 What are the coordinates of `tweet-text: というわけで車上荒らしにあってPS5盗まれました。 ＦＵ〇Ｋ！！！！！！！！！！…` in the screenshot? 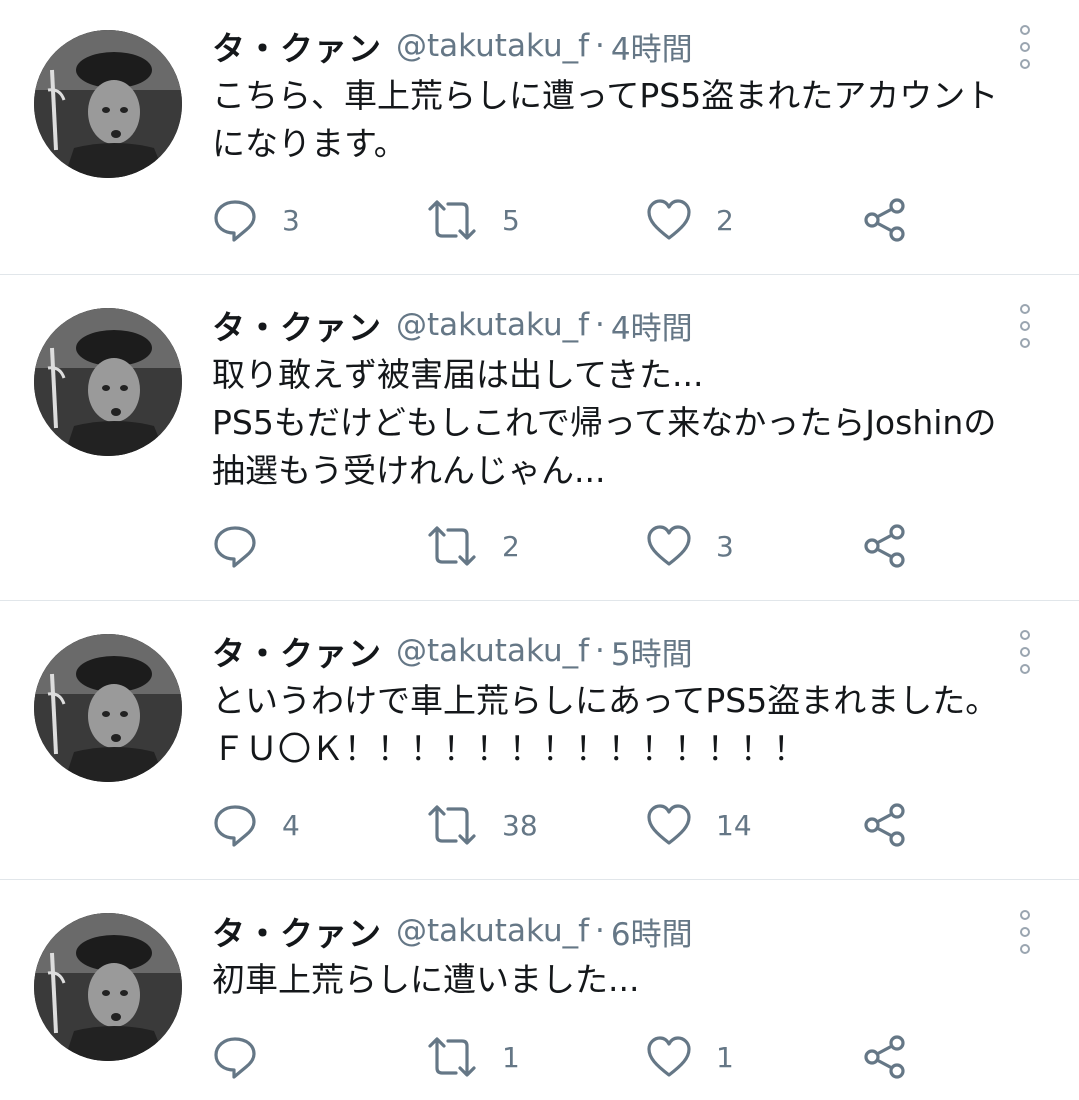 It's located at (632, 725).